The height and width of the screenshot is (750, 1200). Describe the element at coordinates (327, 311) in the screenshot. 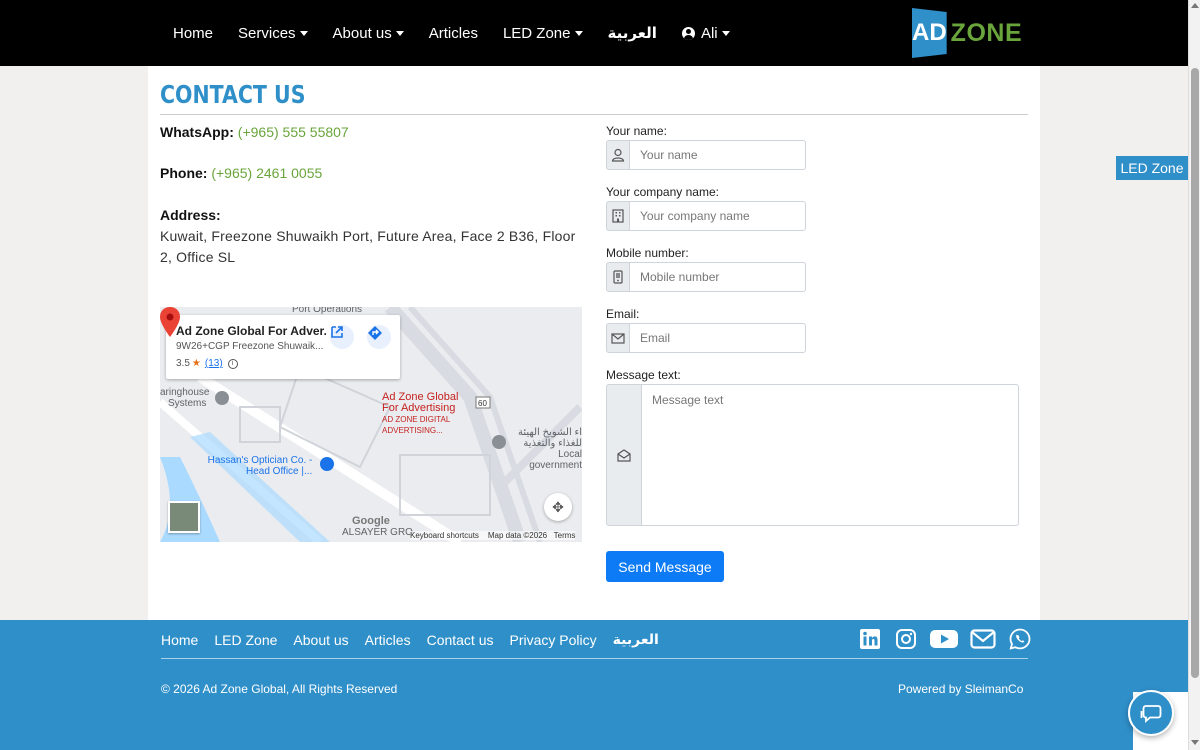

I see `map-label-port: Port Operations` at that location.